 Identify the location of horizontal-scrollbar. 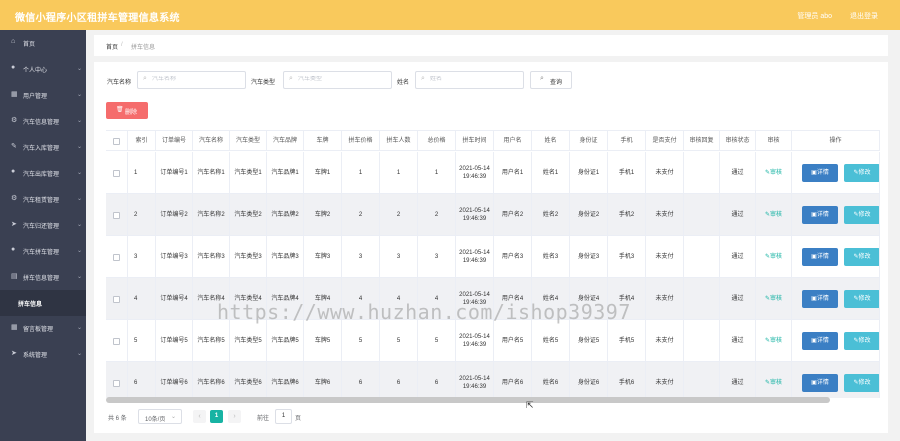
(468, 400).